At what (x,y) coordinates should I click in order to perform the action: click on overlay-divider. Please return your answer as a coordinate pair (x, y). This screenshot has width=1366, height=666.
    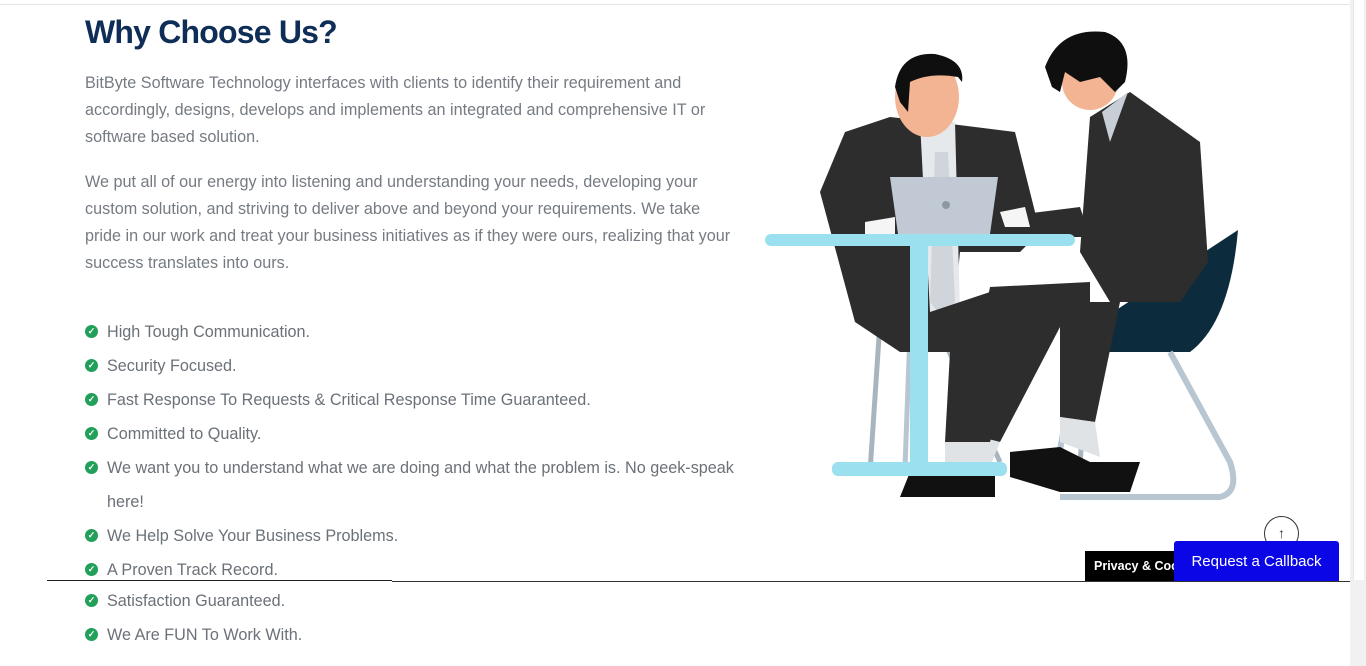
    Looking at the image, I should click on (219, 580).